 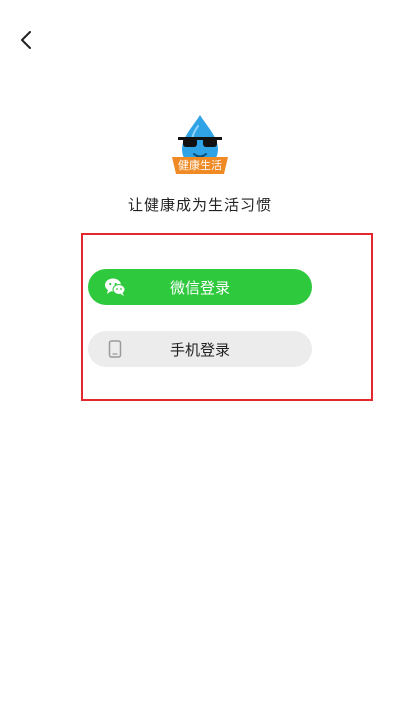 What do you see at coordinates (115, 287) in the screenshot?
I see `wechat-icon` at bounding box center [115, 287].